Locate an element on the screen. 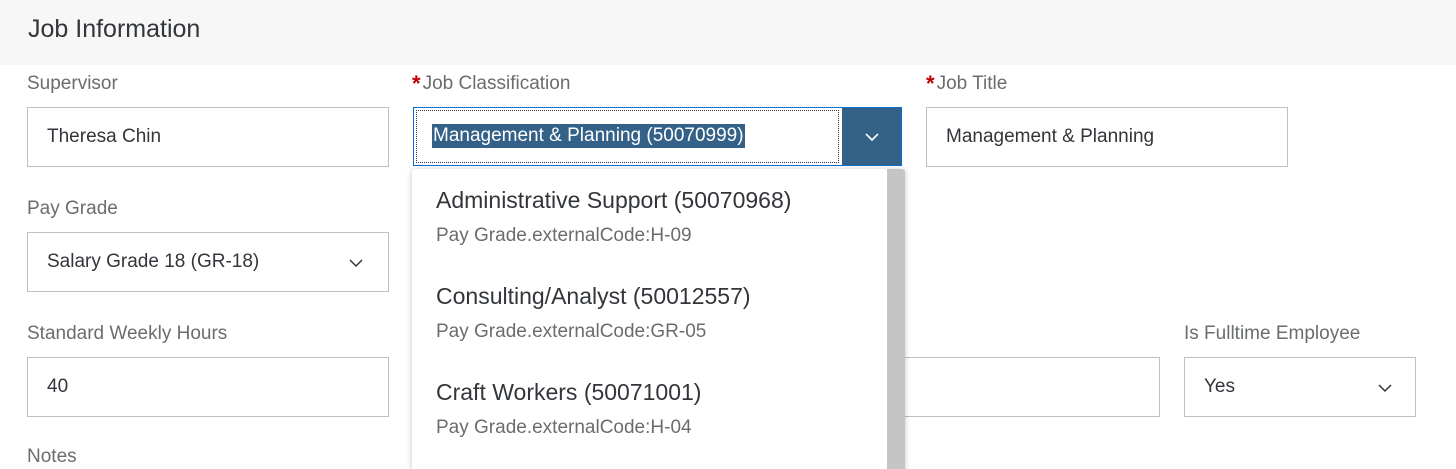  supervisor-field: Theresa Chin is located at coordinates (208, 137).